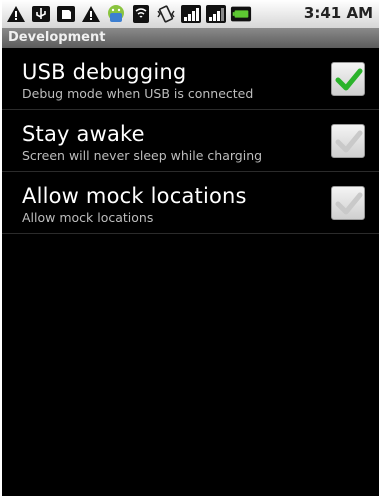 This screenshot has height=499, width=381. I want to click on page-title: Development, so click(190, 38).